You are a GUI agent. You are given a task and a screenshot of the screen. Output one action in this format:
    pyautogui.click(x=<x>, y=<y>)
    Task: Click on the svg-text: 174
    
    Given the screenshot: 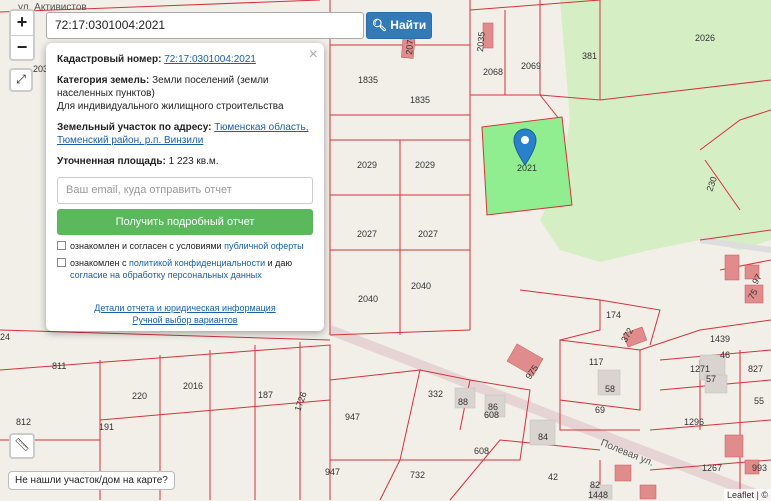 What is the action you would take?
    pyautogui.click(x=613, y=315)
    